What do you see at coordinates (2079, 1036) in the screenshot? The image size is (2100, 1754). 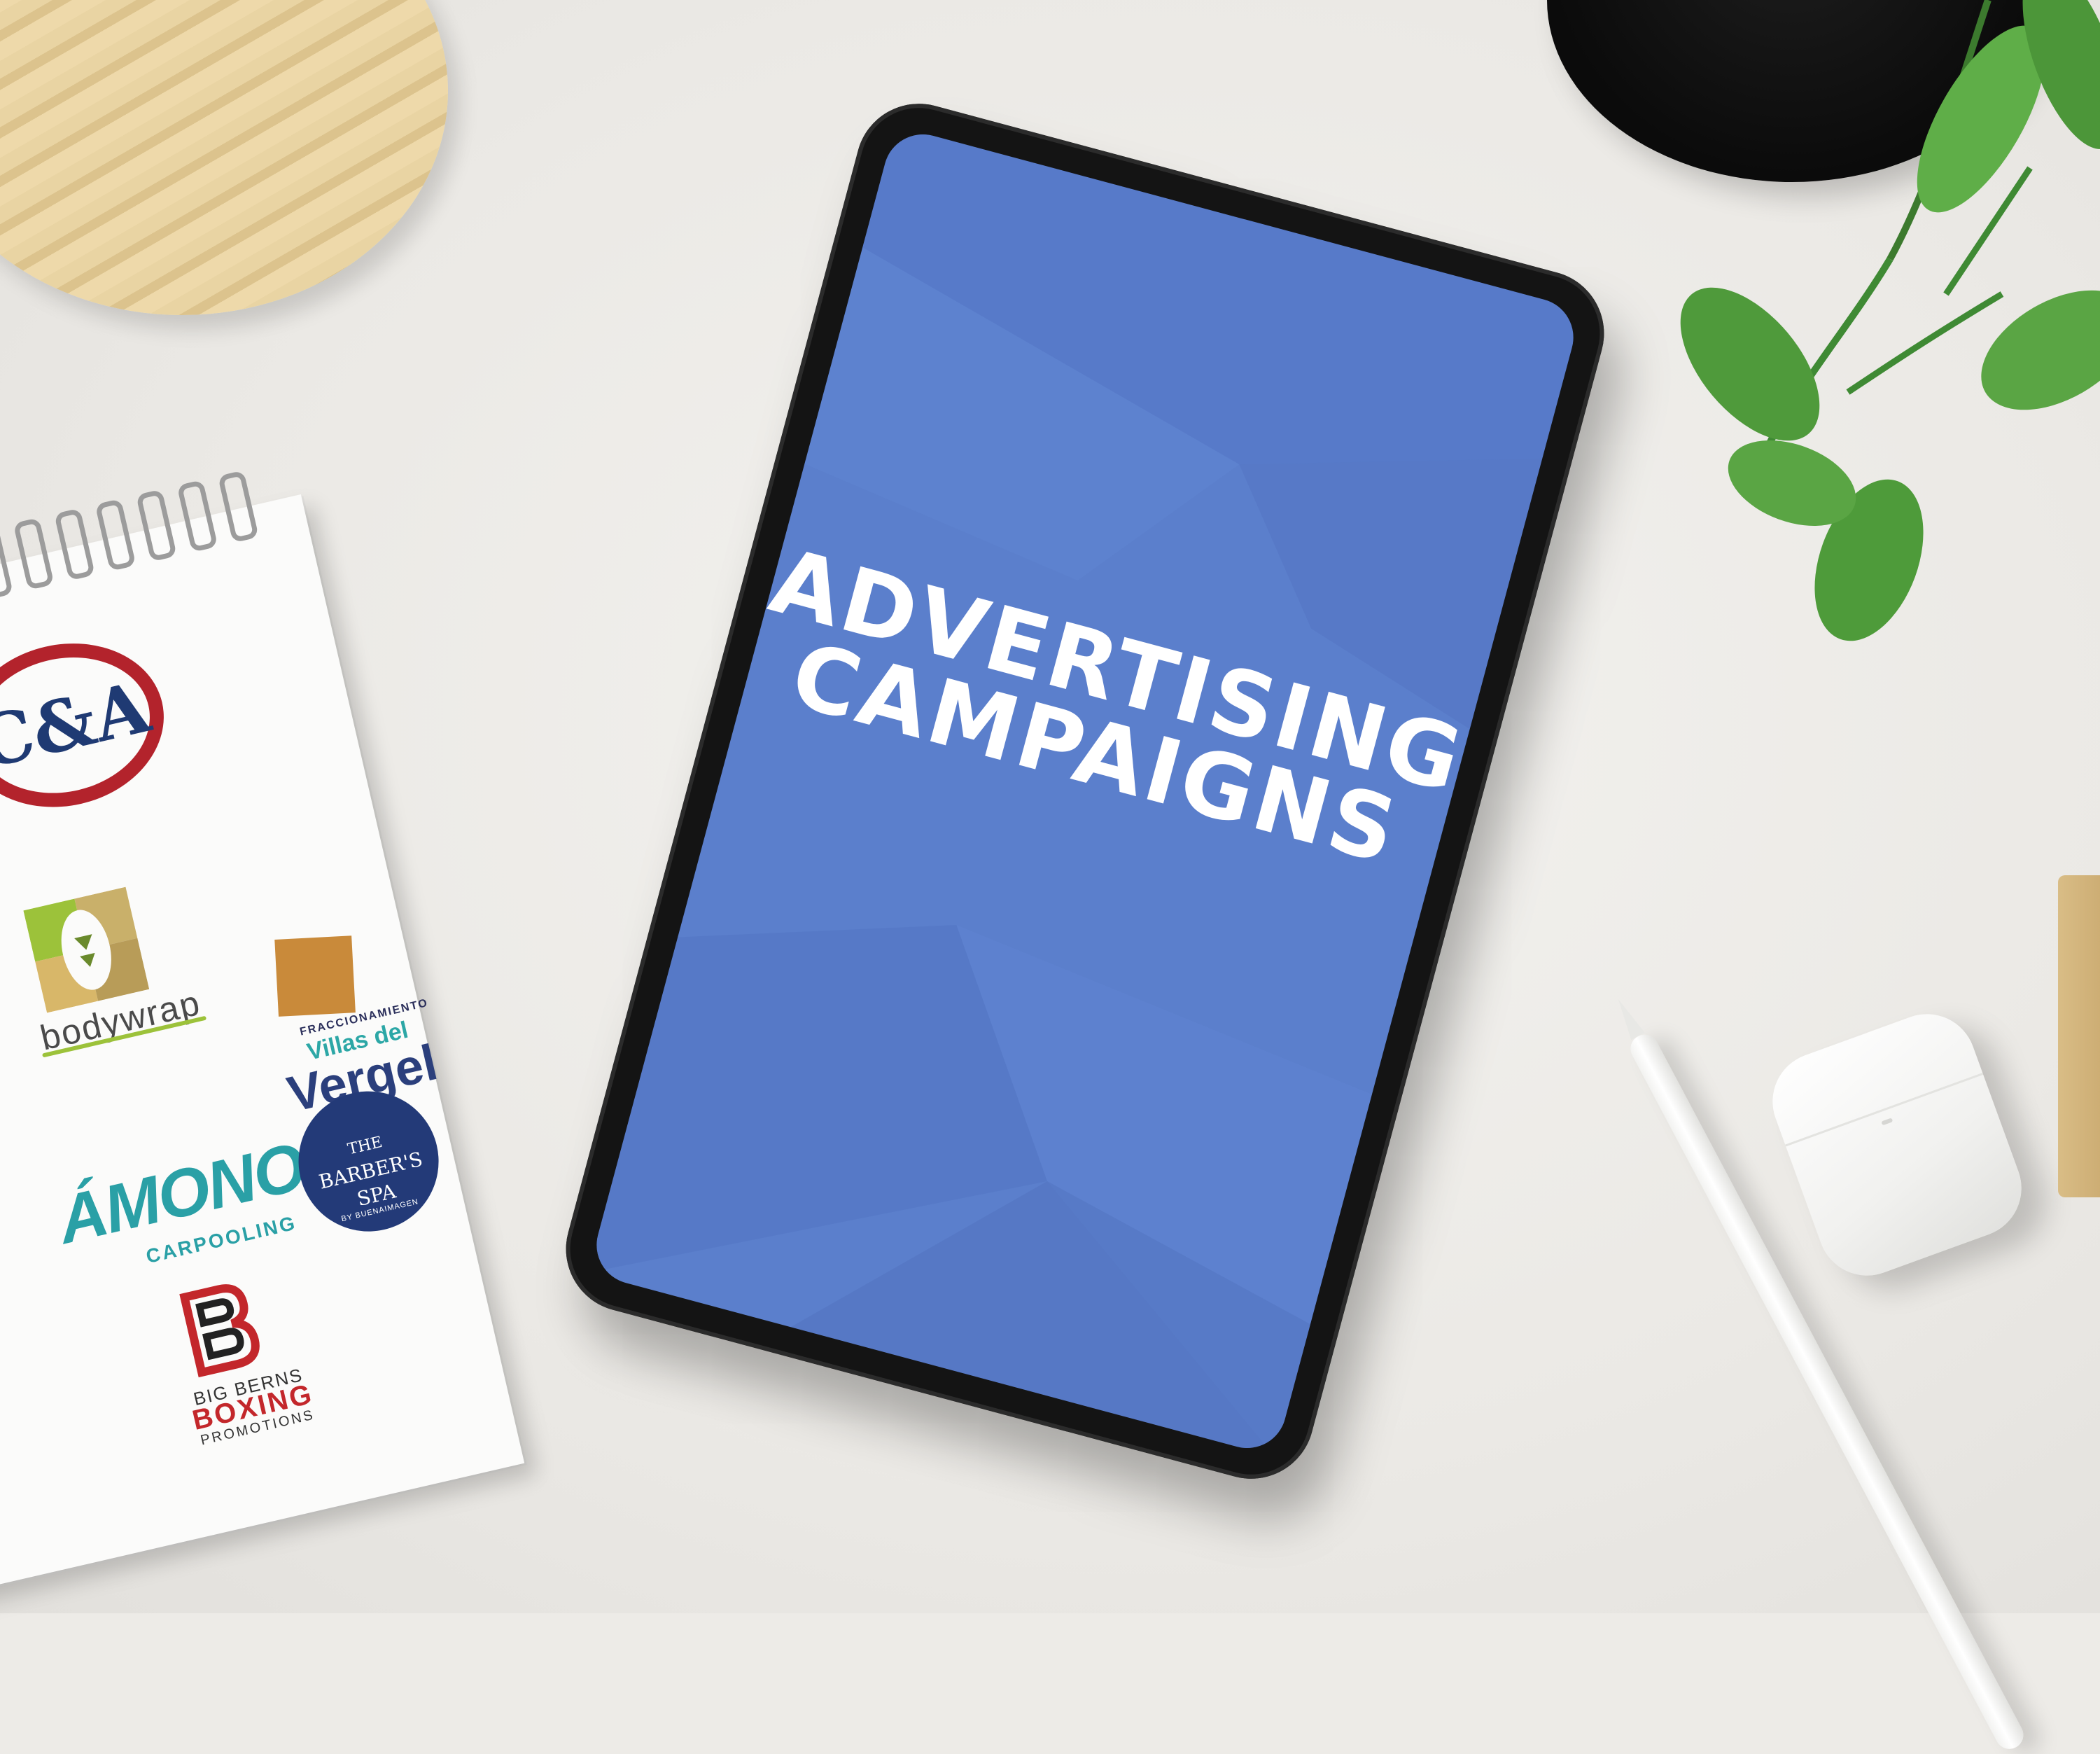 I see `wooden-stand-edge` at bounding box center [2079, 1036].